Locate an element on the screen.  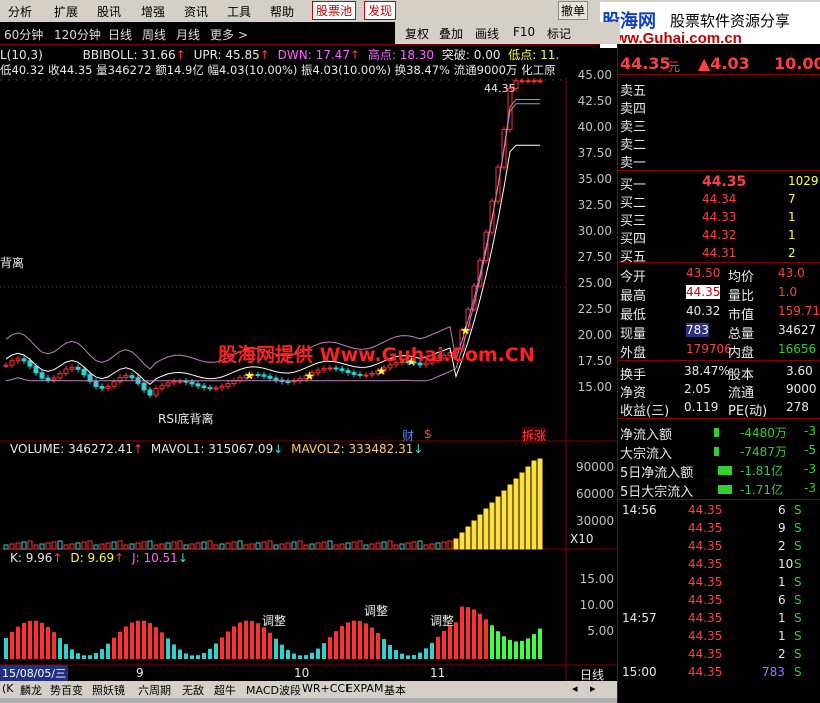
tab-linlong: 麟龙 is located at coordinates (31, 690).